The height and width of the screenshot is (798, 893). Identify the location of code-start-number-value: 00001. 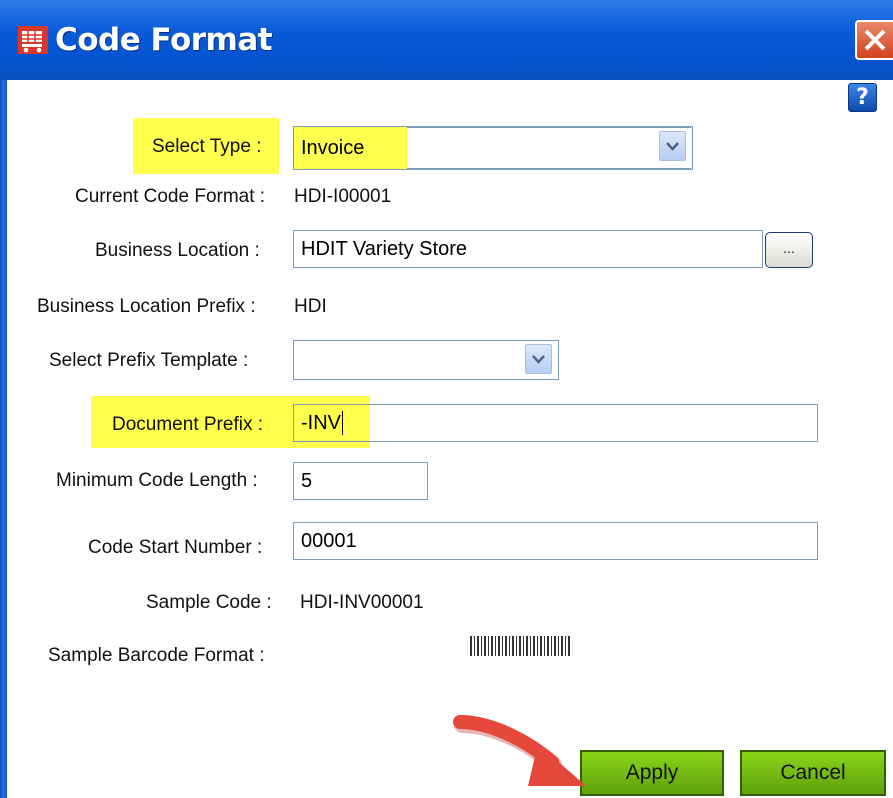
(329, 540).